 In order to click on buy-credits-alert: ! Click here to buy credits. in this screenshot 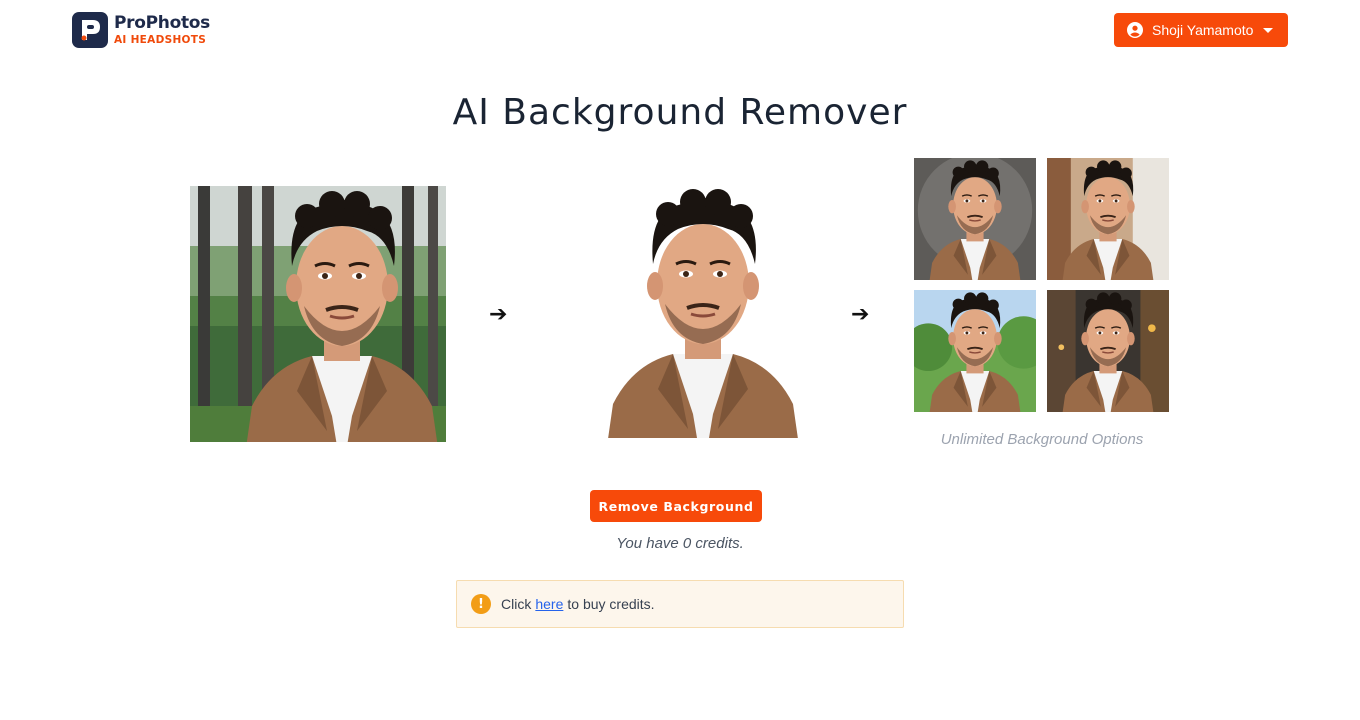, I will do `click(680, 604)`.